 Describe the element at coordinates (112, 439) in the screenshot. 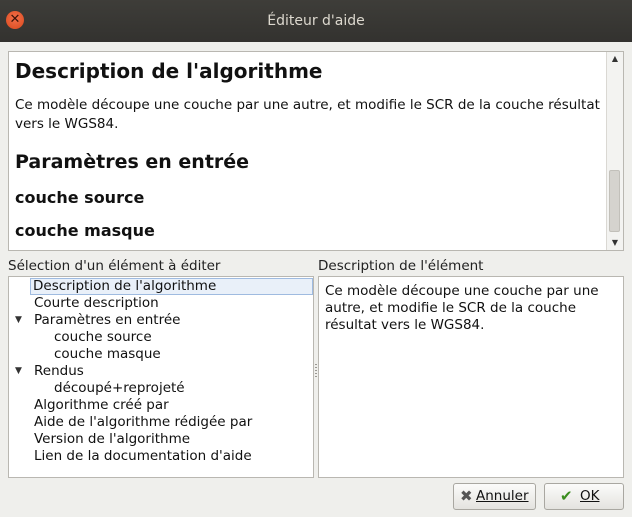

I see `tree-item-label: Version de l'algorithme` at that location.